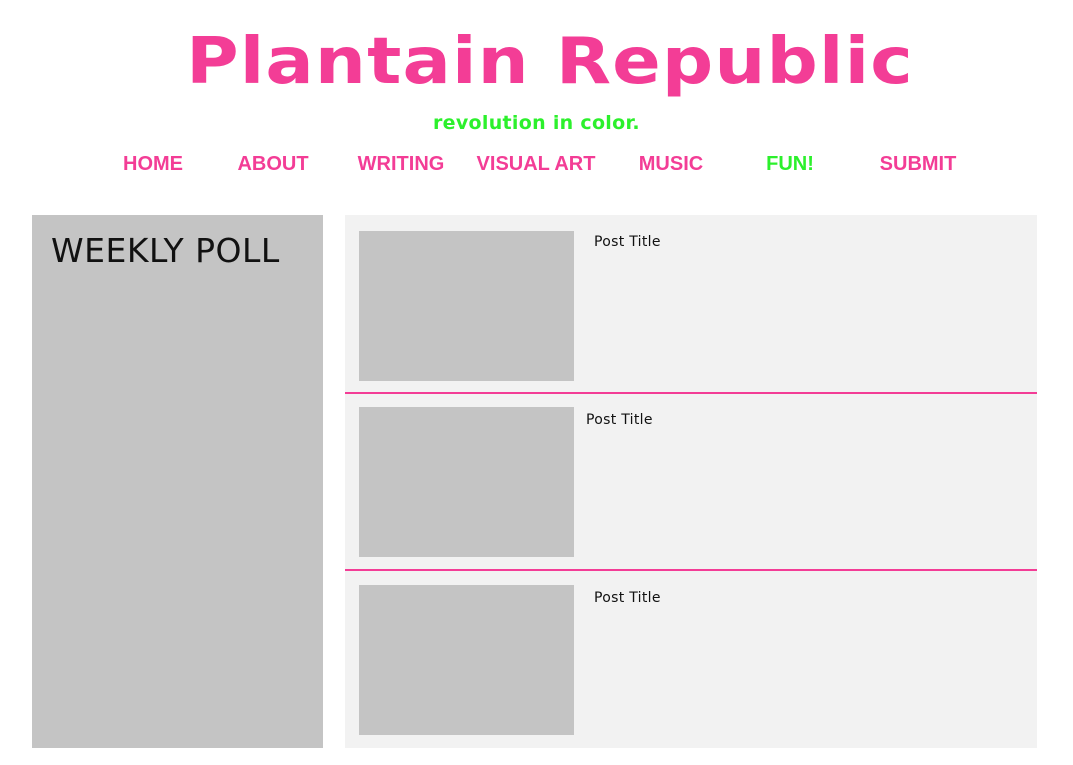  I want to click on nav-writing: WRITING, so click(401, 164).